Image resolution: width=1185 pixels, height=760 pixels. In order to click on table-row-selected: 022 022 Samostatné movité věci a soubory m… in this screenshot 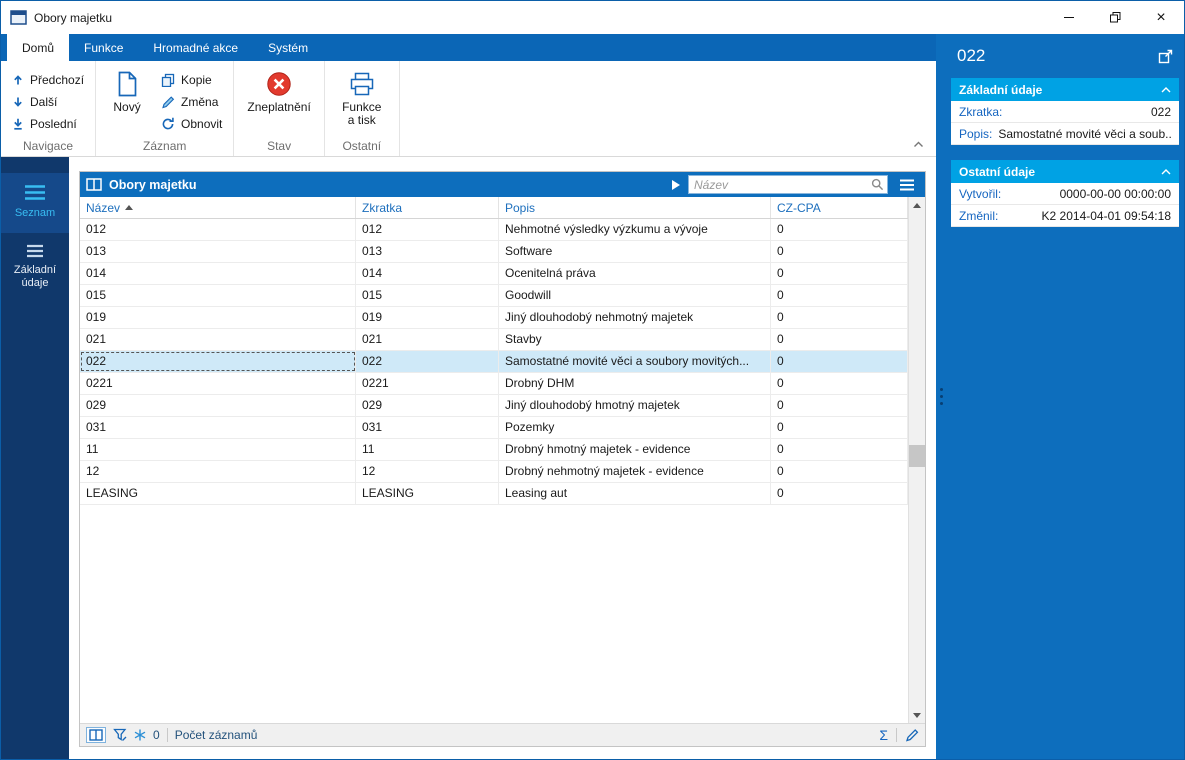, I will do `click(494, 362)`.